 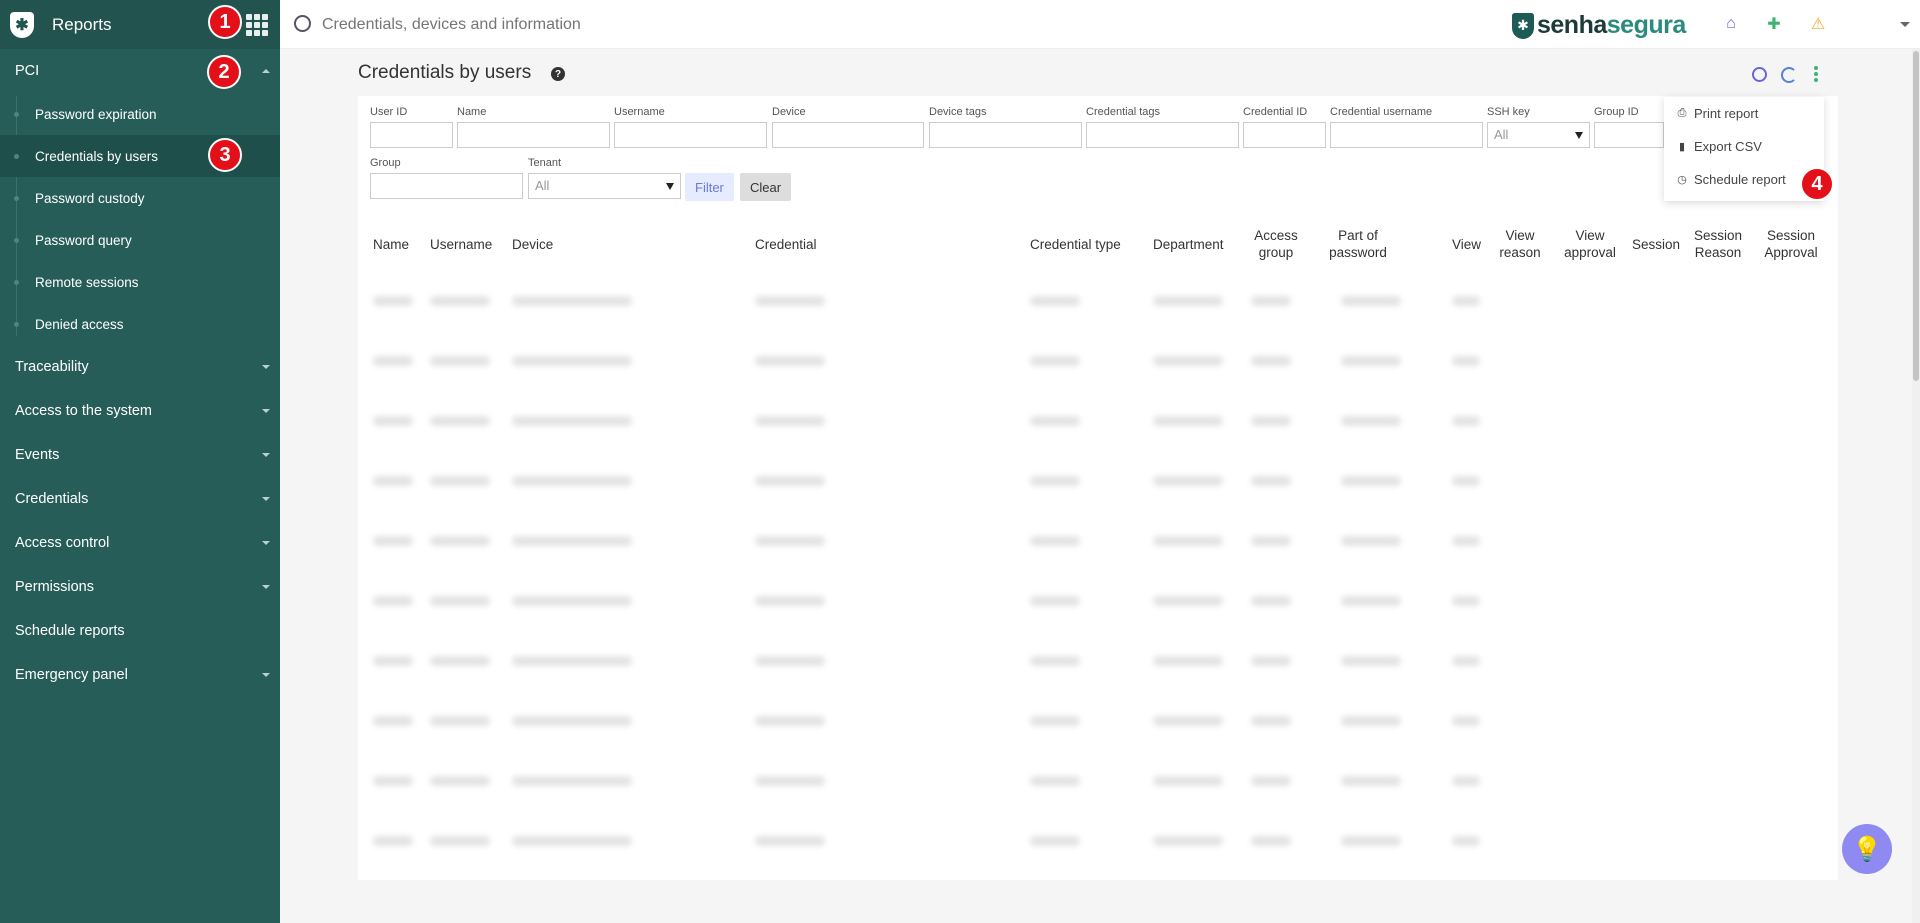 What do you see at coordinates (1774, 24) in the screenshot?
I see `add-document-icon: ✚` at bounding box center [1774, 24].